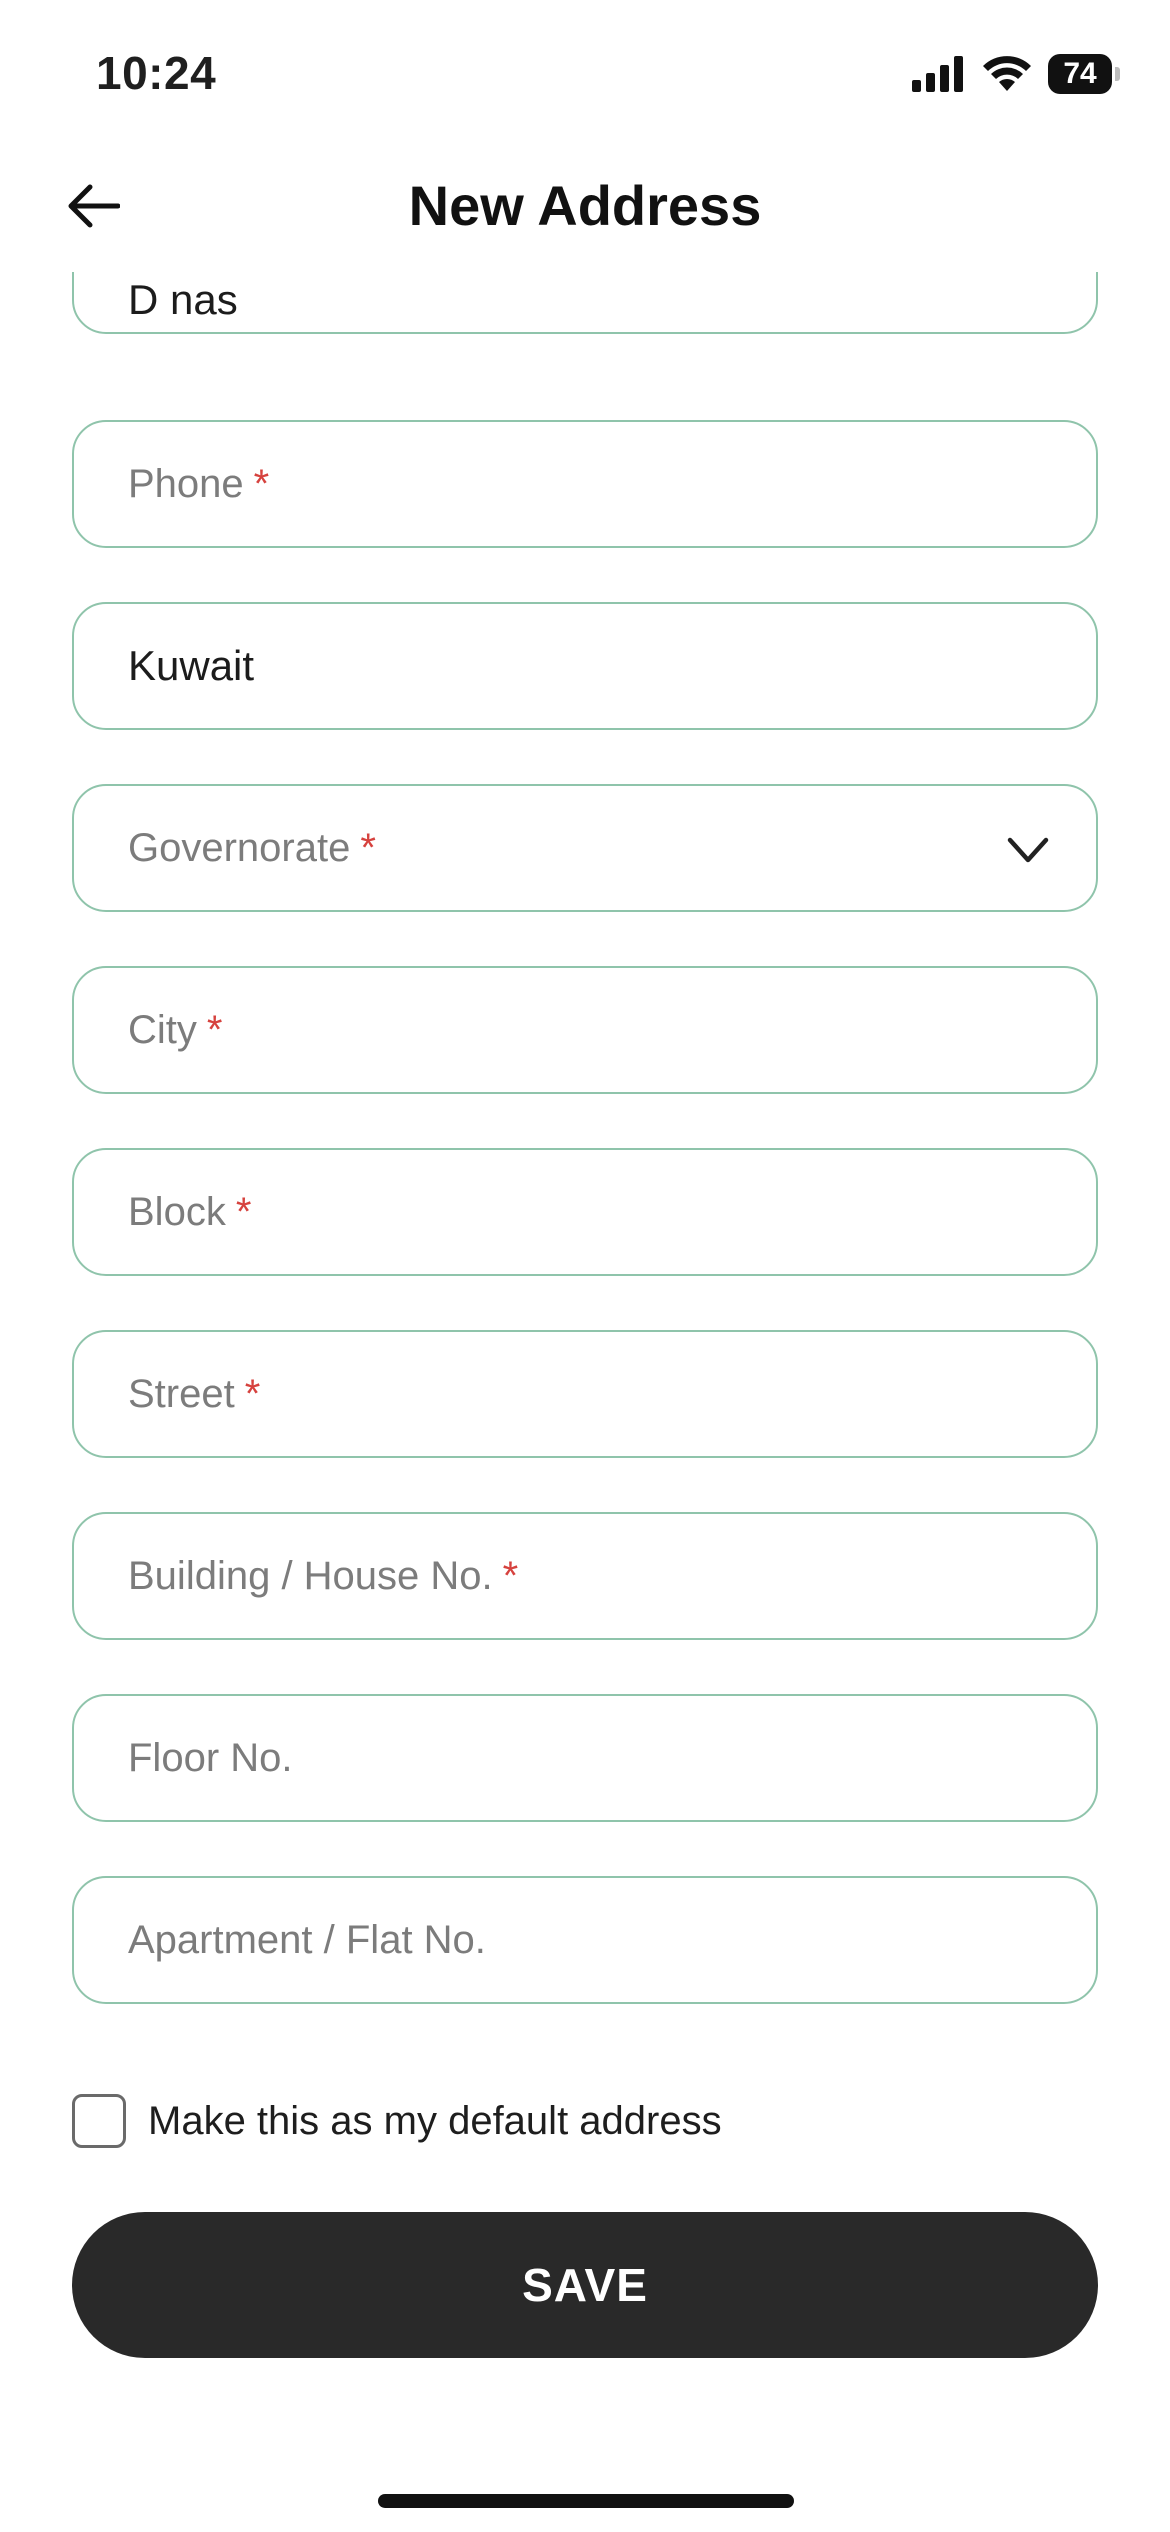  What do you see at coordinates (435, 2121) in the screenshot?
I see `default-address-label: Make this as my default address` at bounding box center [435, 2121].